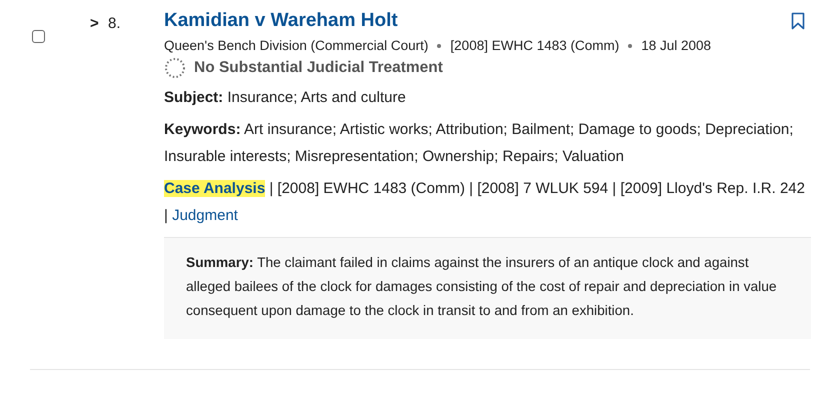  Describe the element at coordinates (318, 68) in the screenshot. I see `treatment-status: No Substantial Judicial Treatment` at that location.